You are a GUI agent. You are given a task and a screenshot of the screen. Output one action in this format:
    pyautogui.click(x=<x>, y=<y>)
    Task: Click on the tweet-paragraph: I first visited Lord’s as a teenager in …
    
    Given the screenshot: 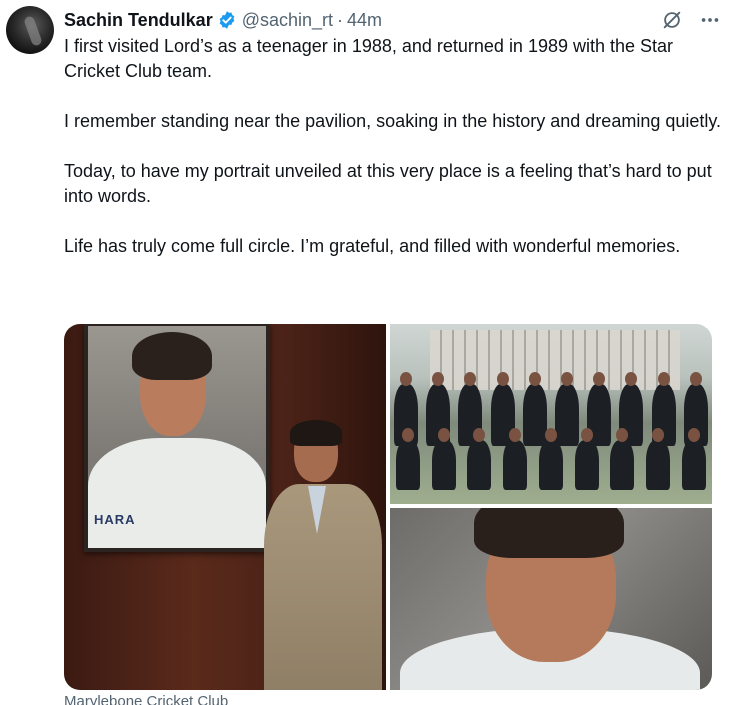 What is the action you would take?
    pyautogui.click(x=369, y=58)
    